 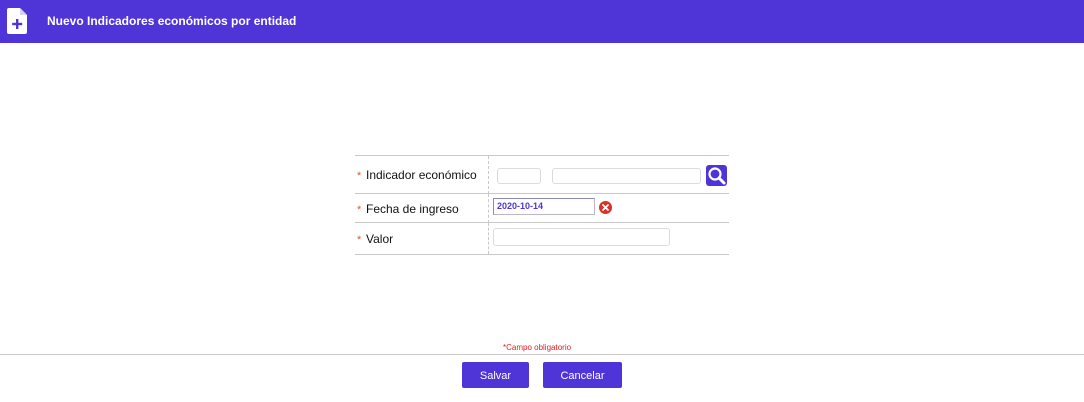 I want to click on cancel-button: Cancelar, so click(x=582, y=375).